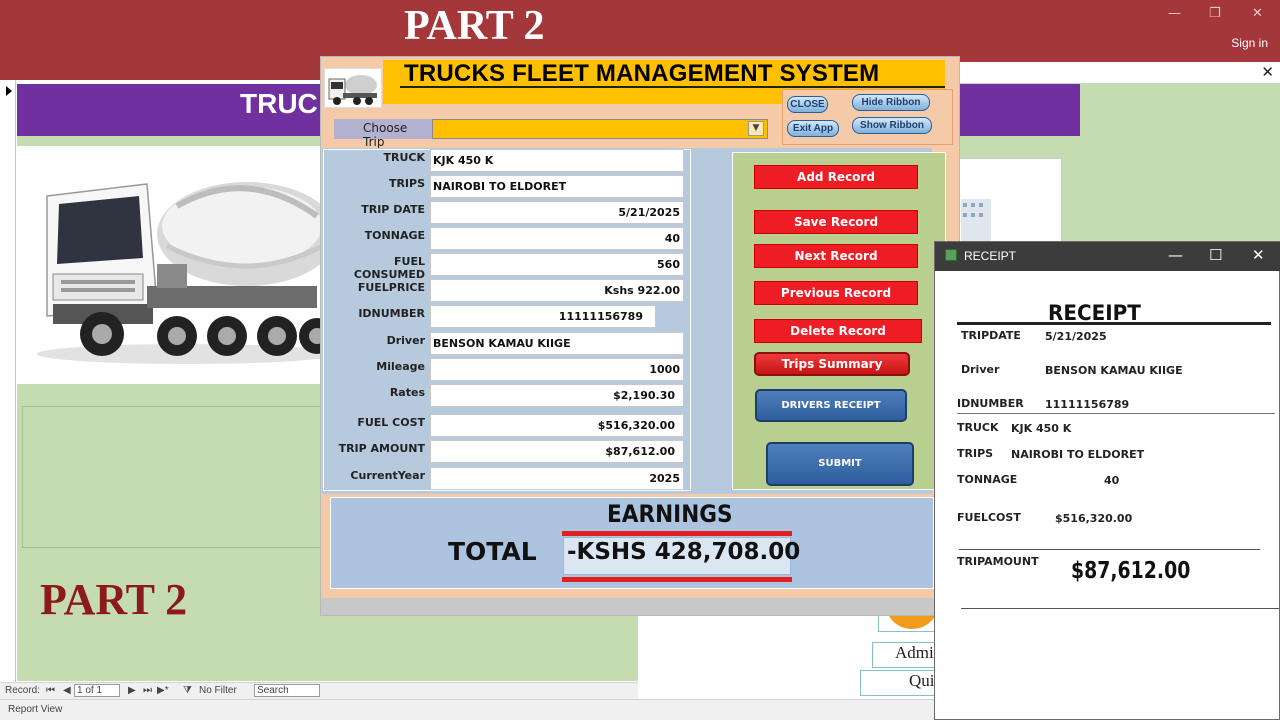  I want to click on trips-label: TRIPS, so click(406, 183).